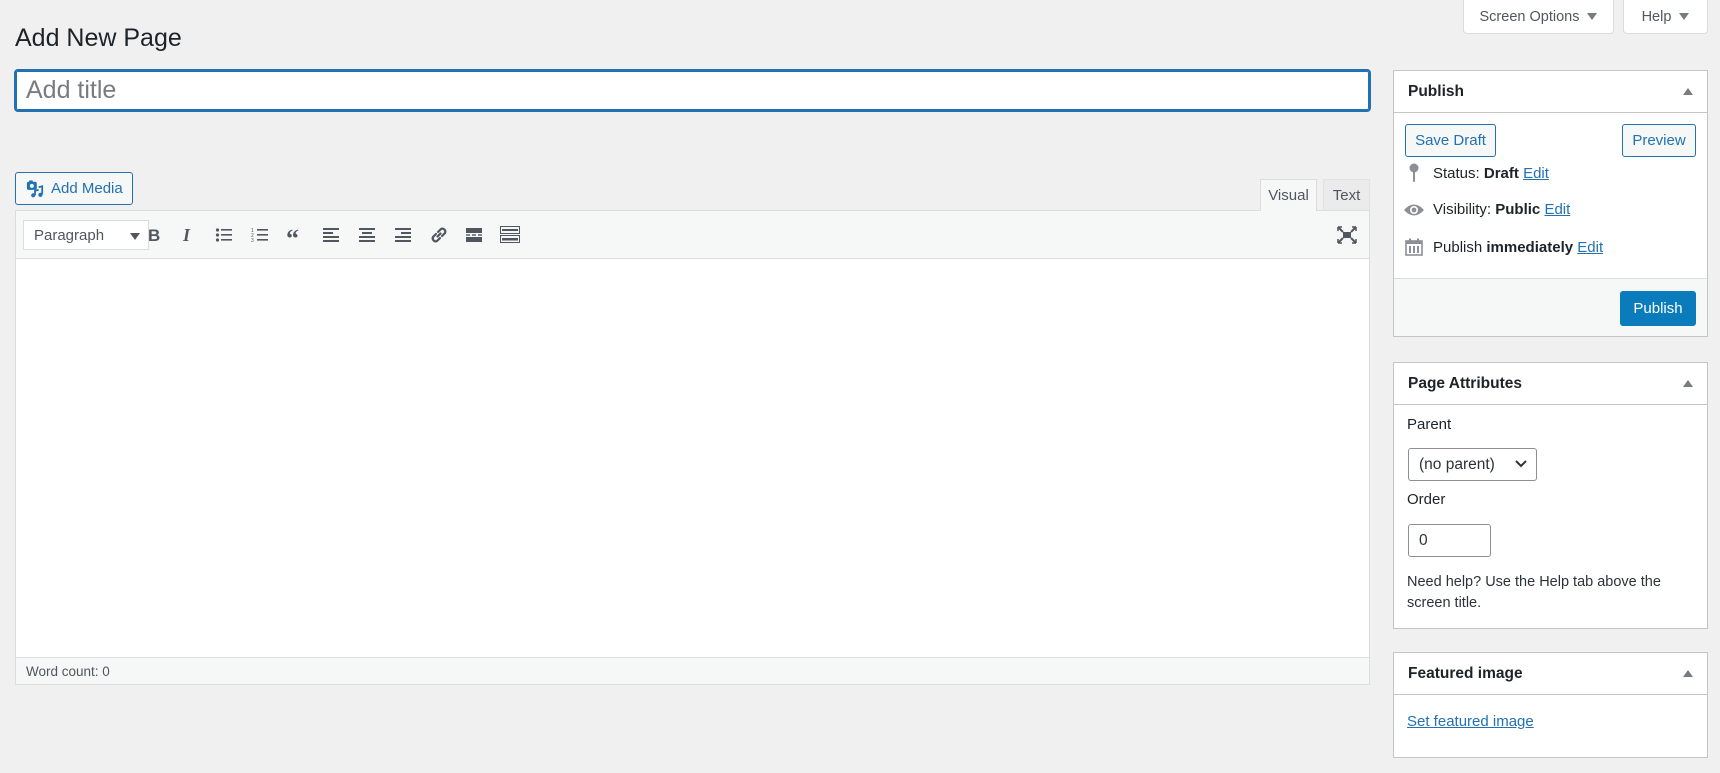  I want to click on calendar-icon, so click(1414, 247).